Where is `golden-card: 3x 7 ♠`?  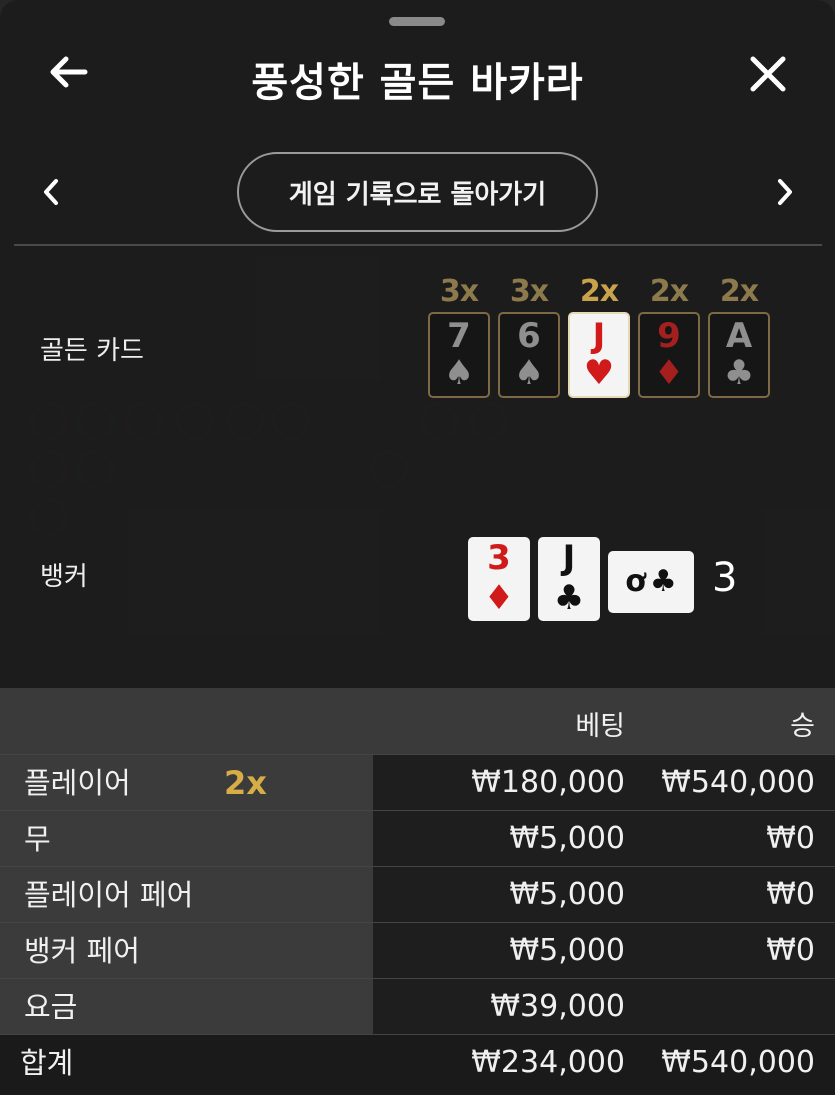 golden-card: 3x 7 ♠ is located at coordinates (459, 335).